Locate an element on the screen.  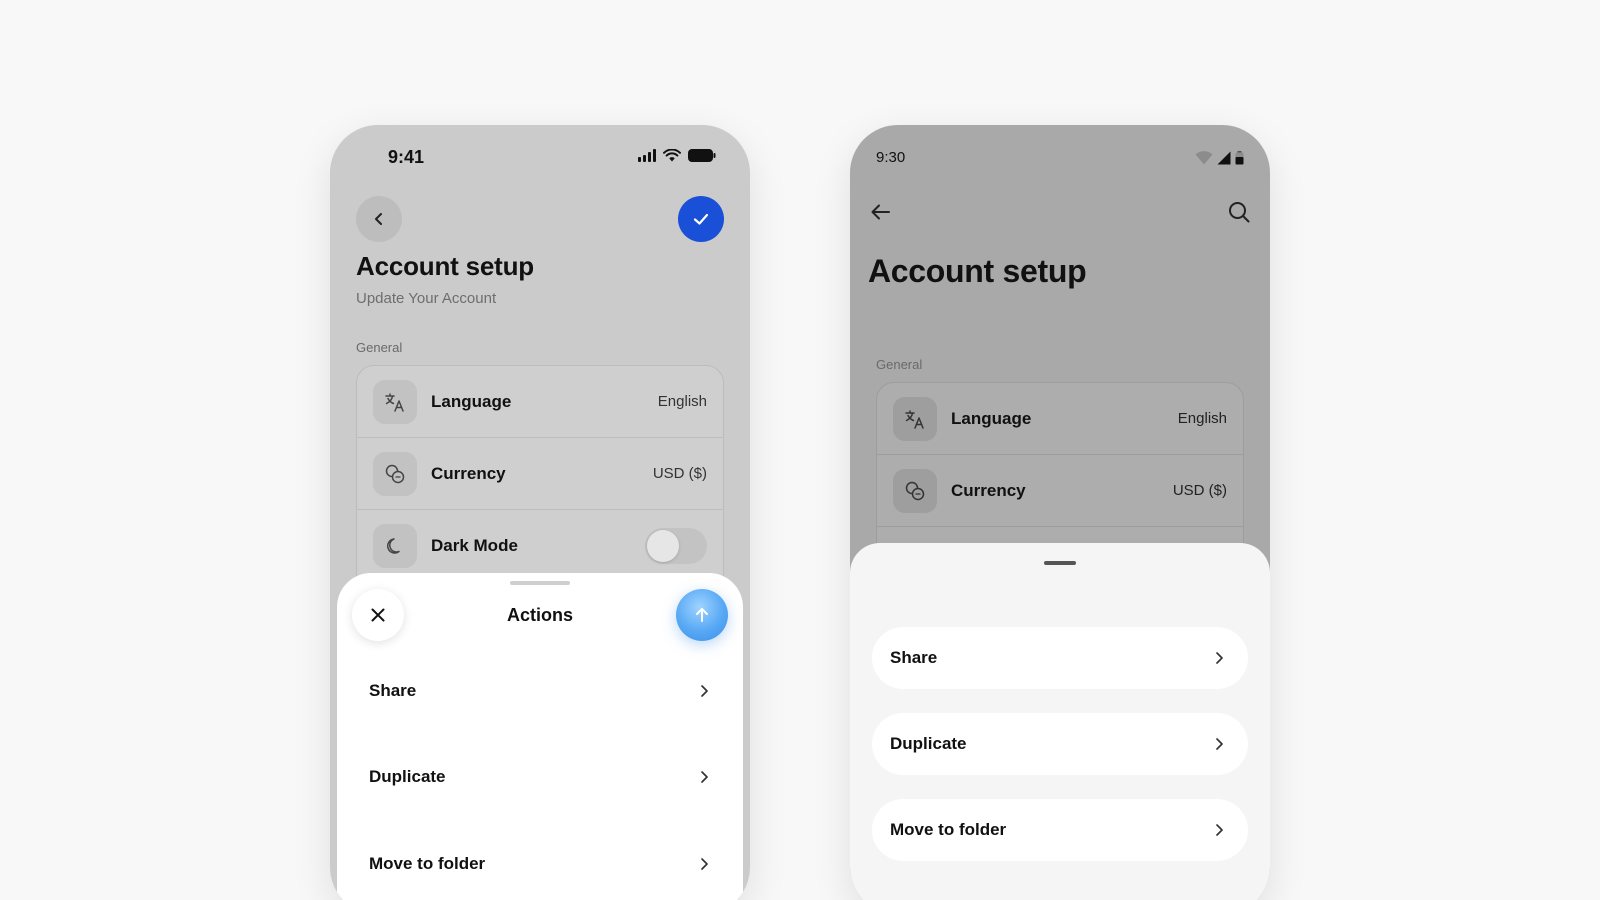
setting-label: Dark Mode is located at coordinates (474, 545).